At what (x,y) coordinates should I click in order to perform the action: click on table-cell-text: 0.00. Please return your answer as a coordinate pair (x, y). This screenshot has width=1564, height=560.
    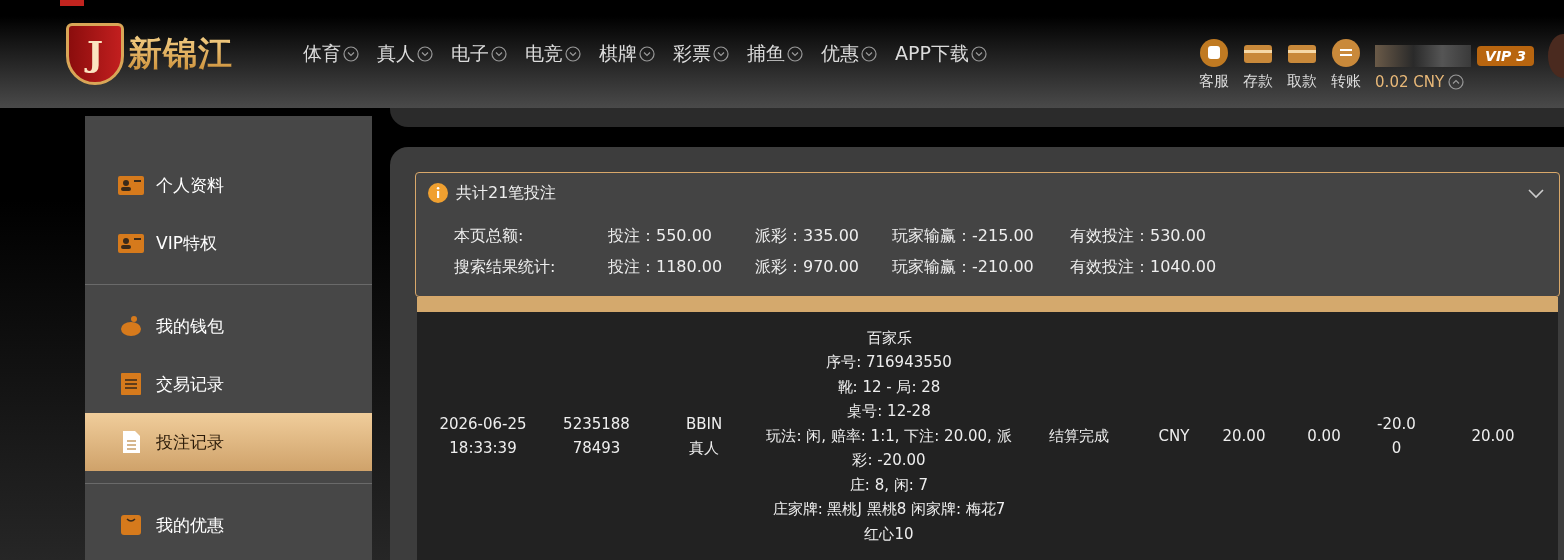
    Looking at the image, I should click on (1324, 436).